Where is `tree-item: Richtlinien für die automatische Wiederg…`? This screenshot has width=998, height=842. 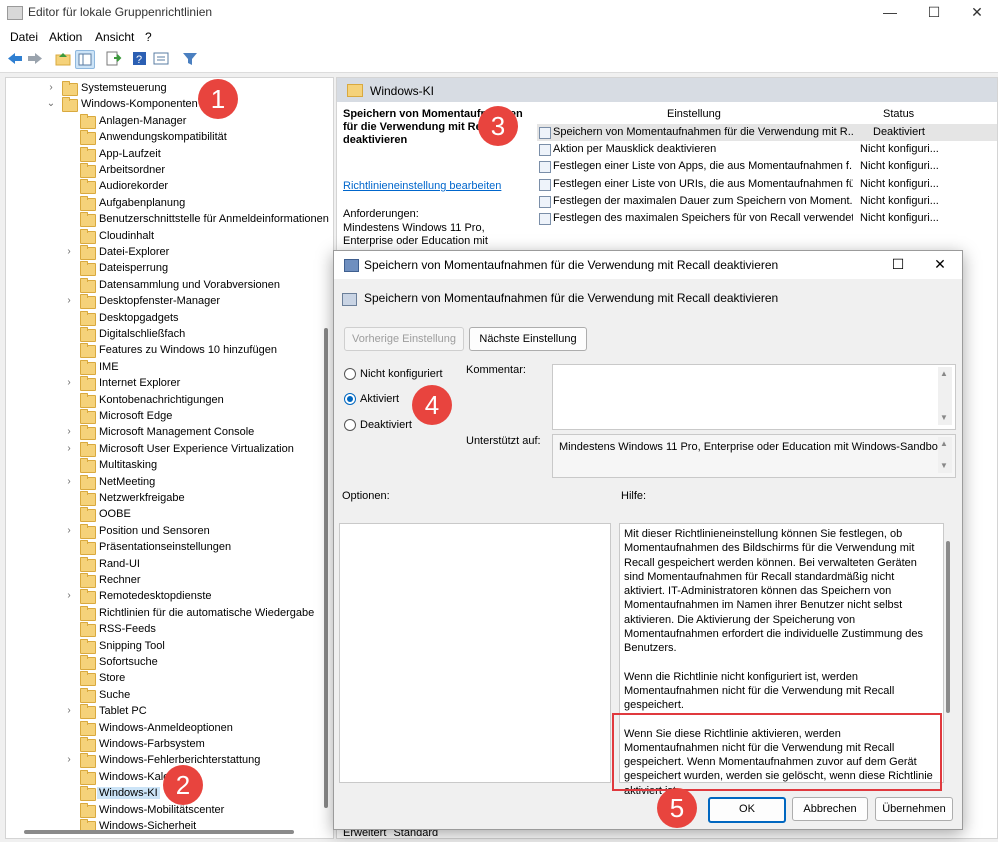
tree-item: Richtlinien für die automatische Wiederg… is located at coordinates (167, 613).